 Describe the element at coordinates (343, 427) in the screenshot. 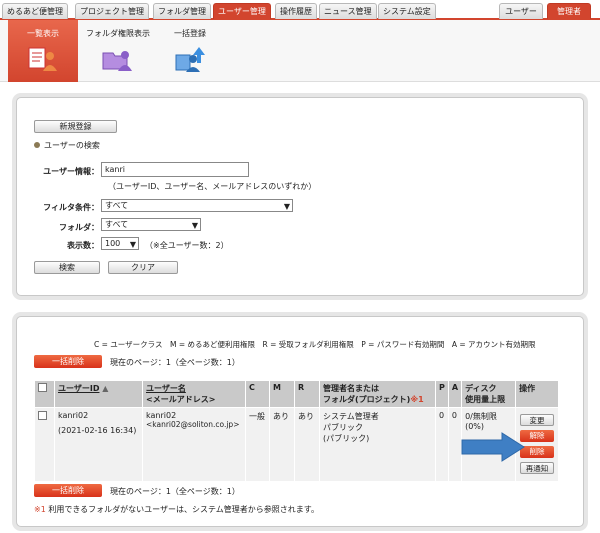

I see `row-manager-2: パブリック` at that location.